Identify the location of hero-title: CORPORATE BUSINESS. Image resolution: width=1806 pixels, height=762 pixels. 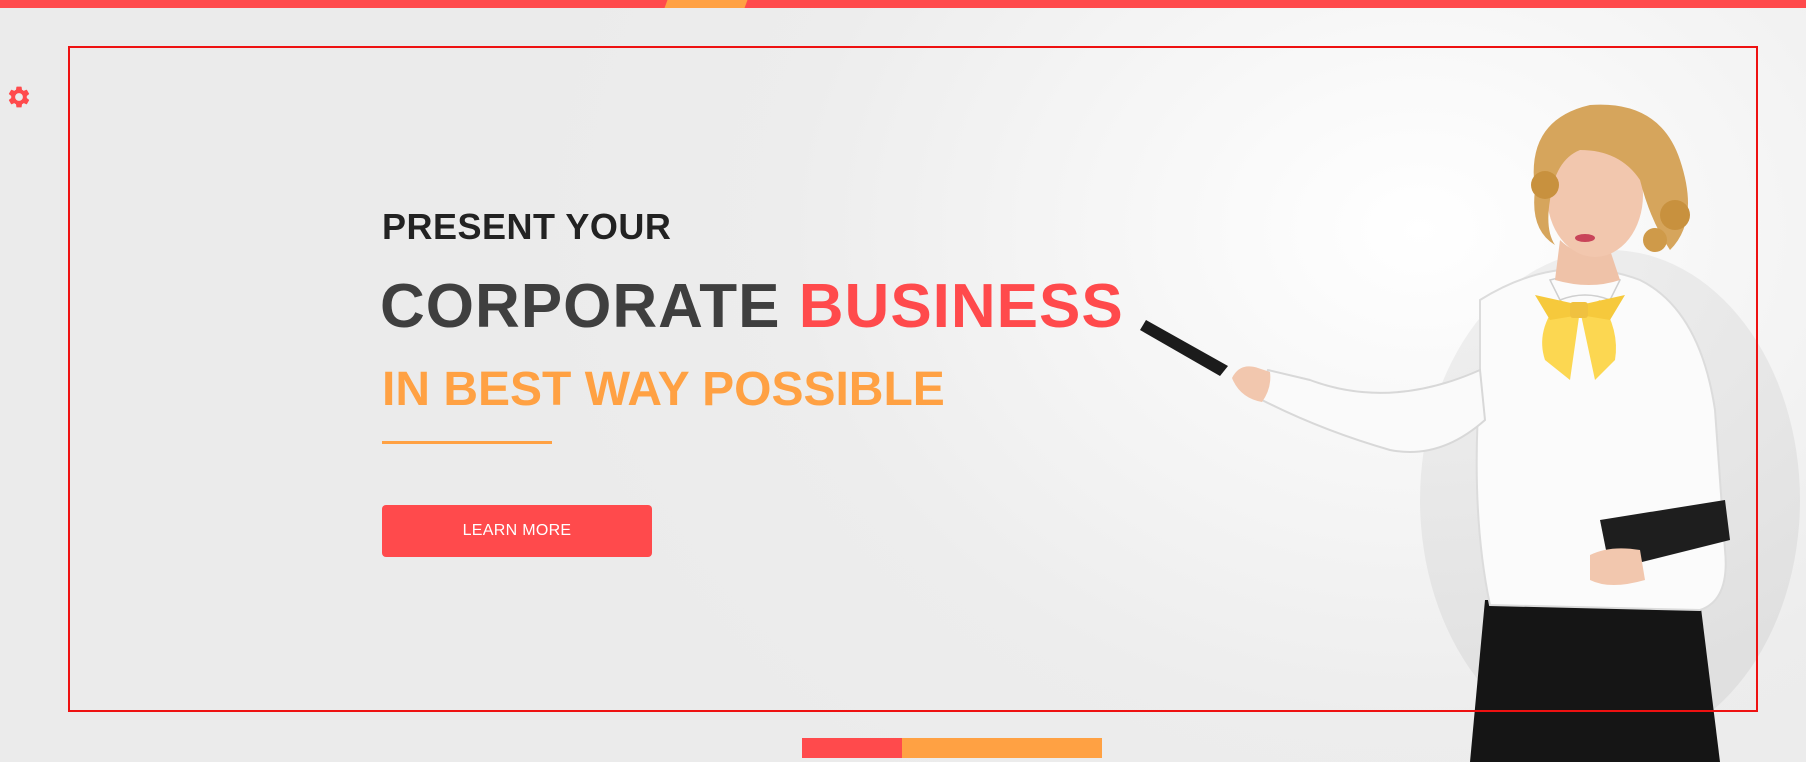
(752, 307).